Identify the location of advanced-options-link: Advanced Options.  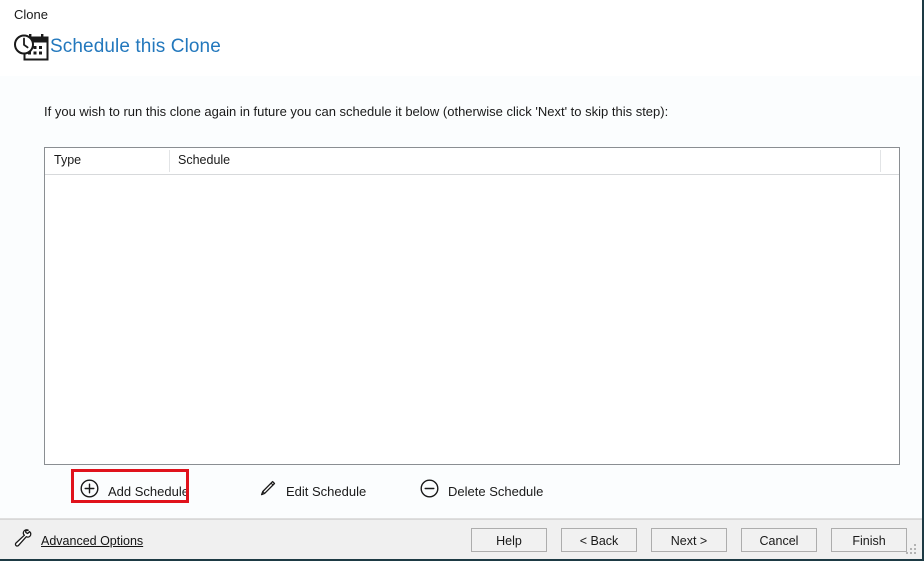
(77, 540).